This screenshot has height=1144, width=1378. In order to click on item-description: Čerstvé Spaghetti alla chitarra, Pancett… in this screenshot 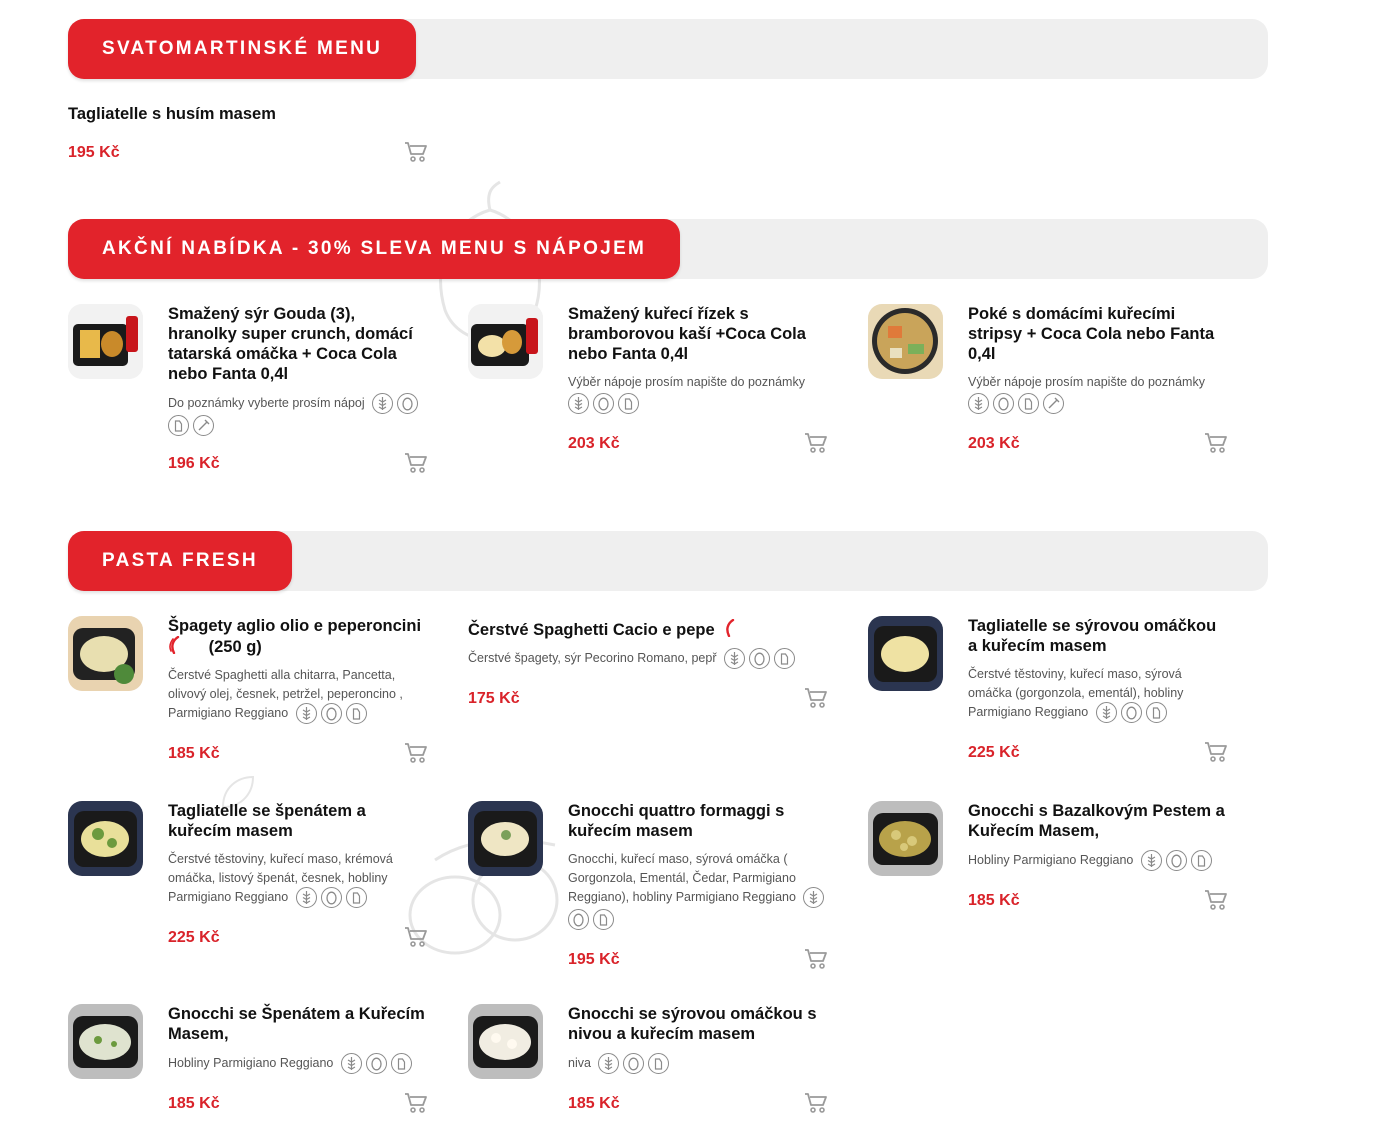, I will do `click(298, 695)`.